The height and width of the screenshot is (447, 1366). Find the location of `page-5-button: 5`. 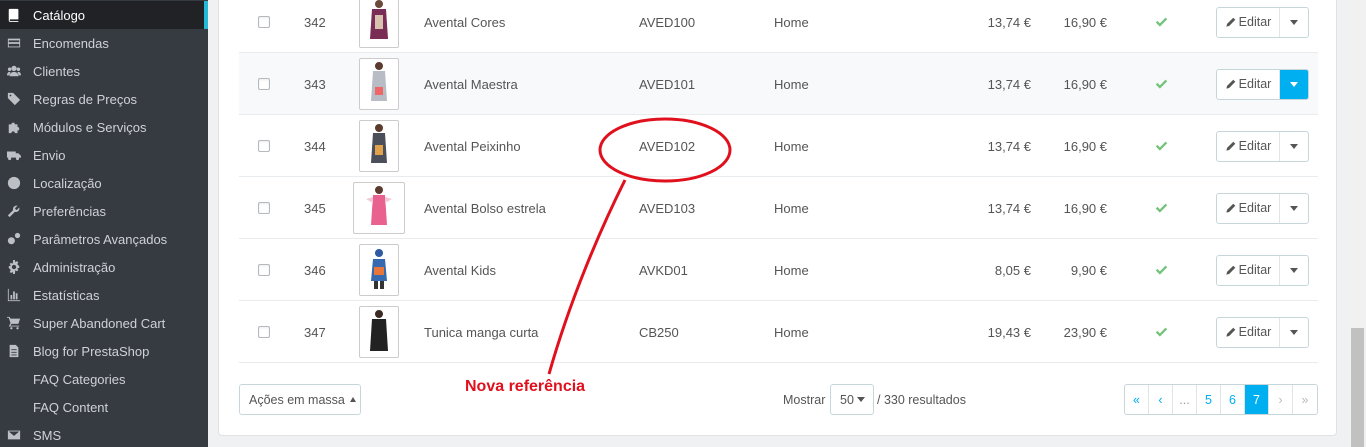

page-5-button: 5 is located at coordinates (1209, 399).